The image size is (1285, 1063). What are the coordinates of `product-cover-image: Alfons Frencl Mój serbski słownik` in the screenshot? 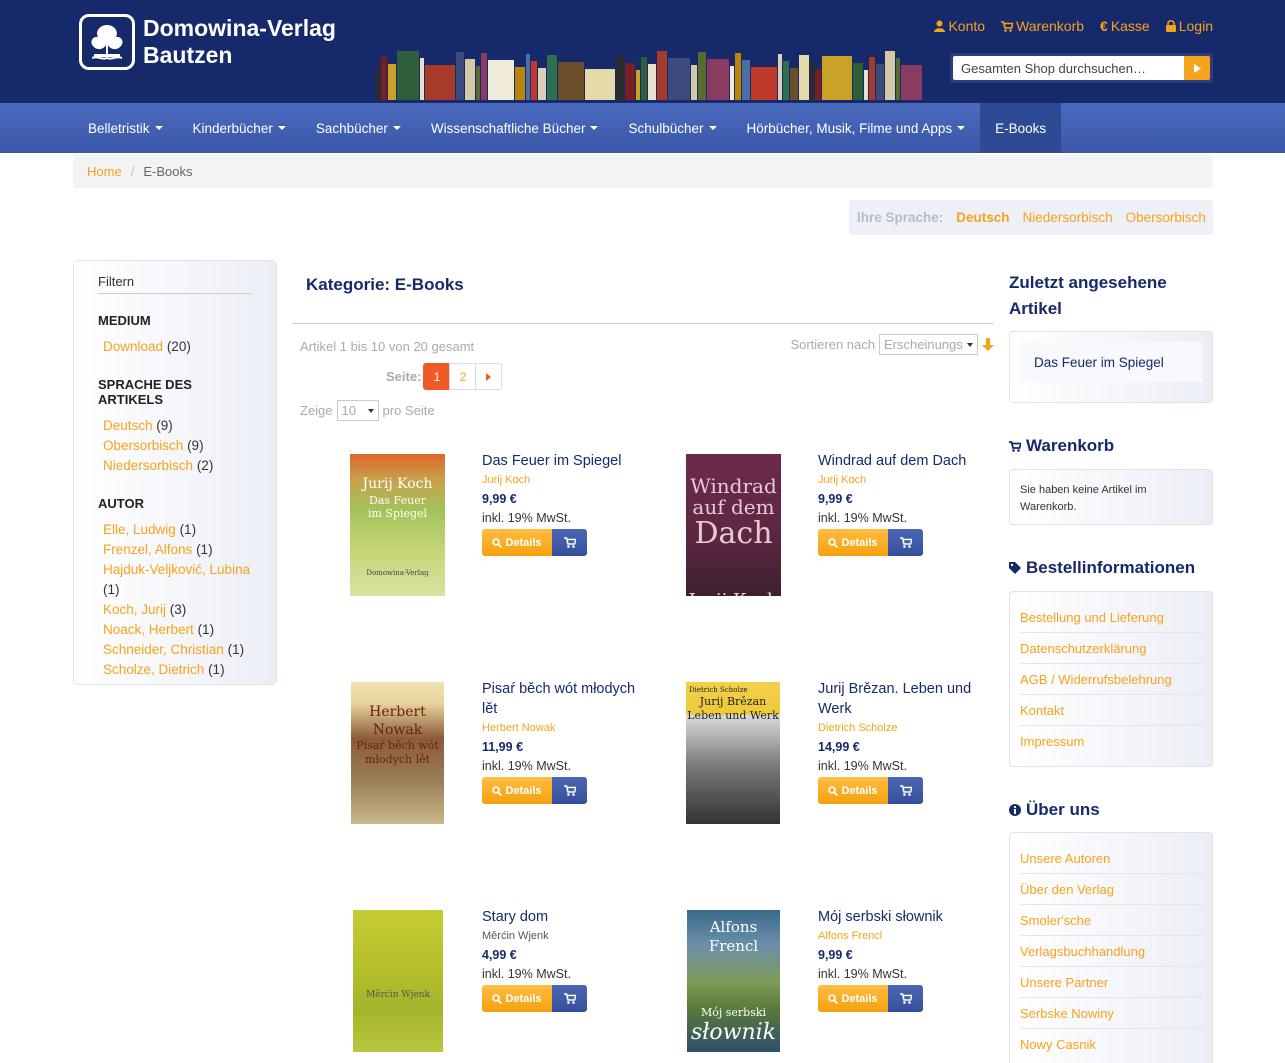 It's located at (733, 981).